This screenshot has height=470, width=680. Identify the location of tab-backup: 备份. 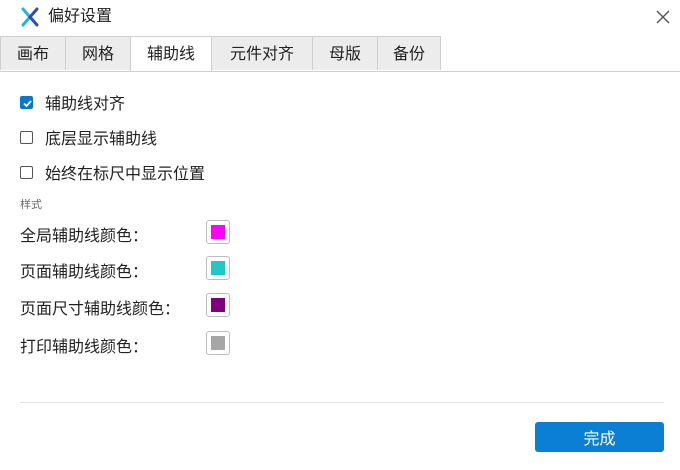
(409, 53).